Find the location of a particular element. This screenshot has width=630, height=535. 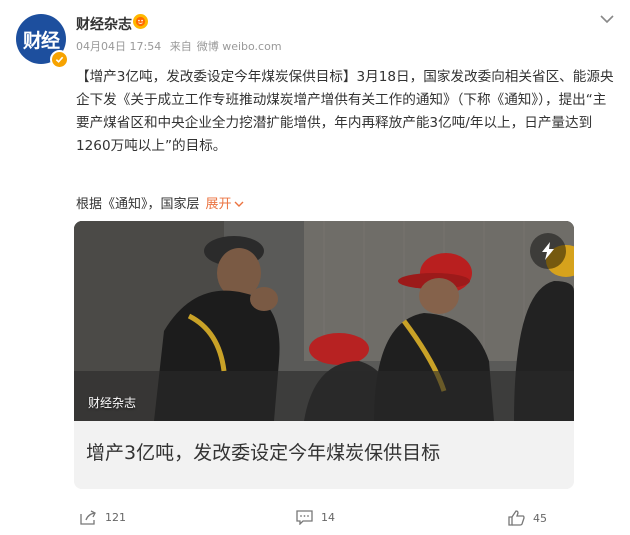

post-text-truncated: 根据《通知》，国家层 展开 is located at coordinates (160, 202).